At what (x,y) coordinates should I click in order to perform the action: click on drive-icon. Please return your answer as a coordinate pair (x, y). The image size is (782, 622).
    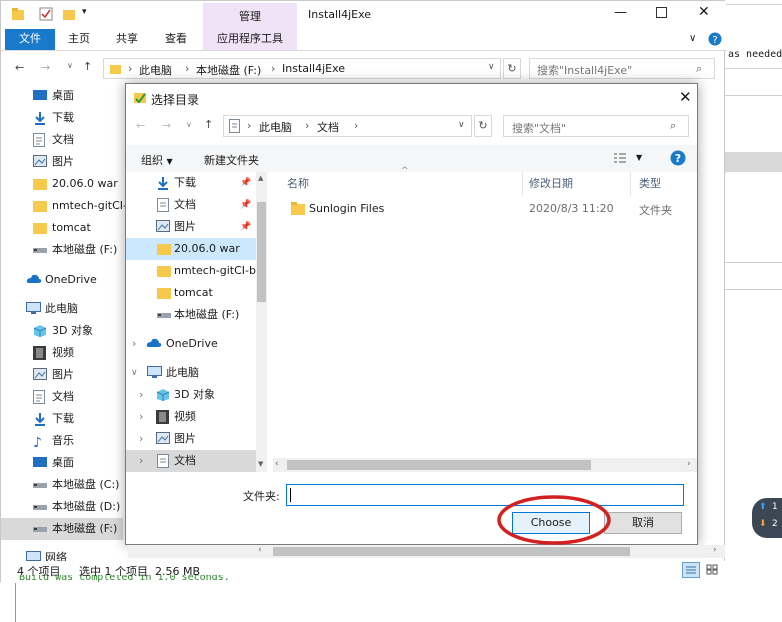
    Looking at the image, I should click on (40, 249).